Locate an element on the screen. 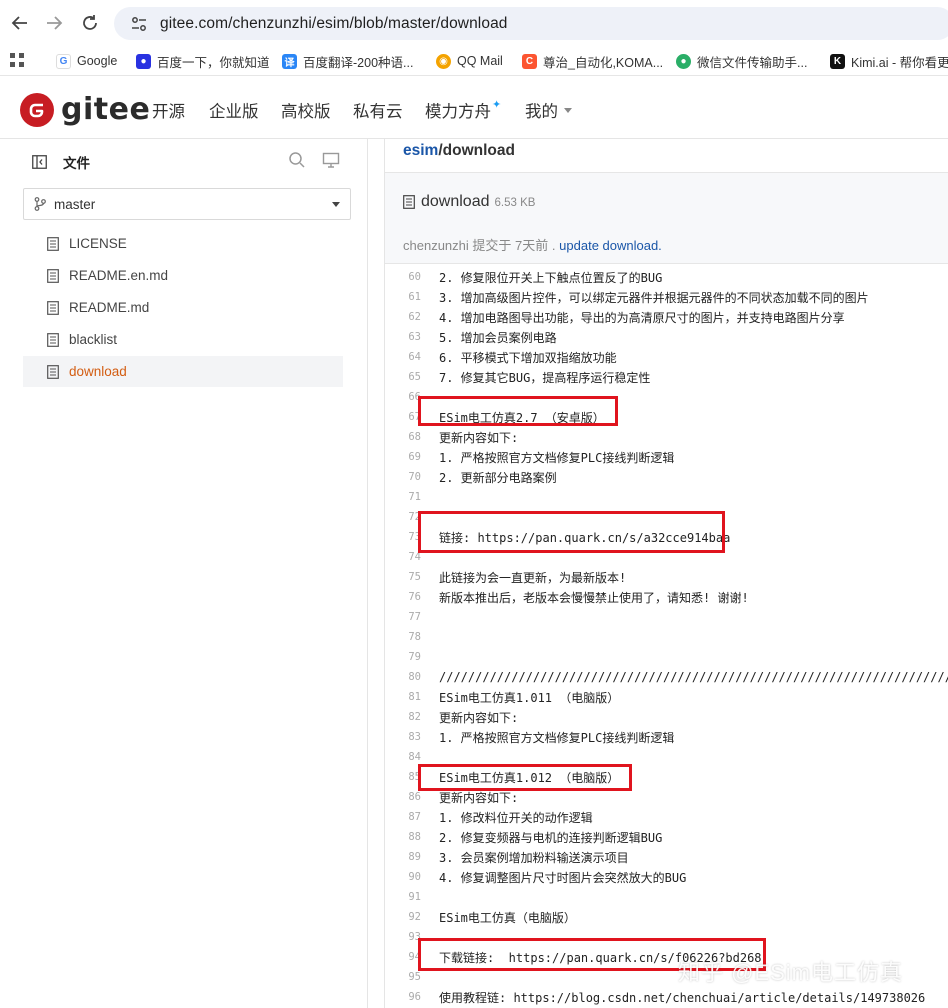  nav-label: 高校版 is located at coordinates (306, 112).